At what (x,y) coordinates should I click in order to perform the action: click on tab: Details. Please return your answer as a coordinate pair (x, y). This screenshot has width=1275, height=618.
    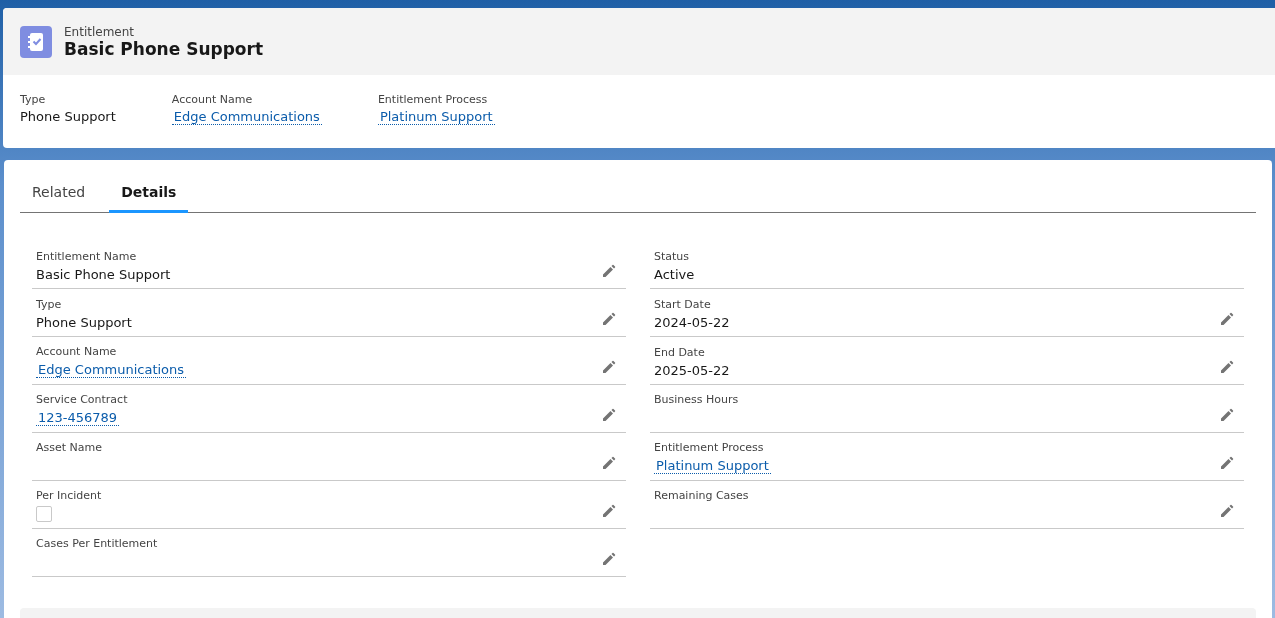
    Looking at the image, I should click on (149, 193).